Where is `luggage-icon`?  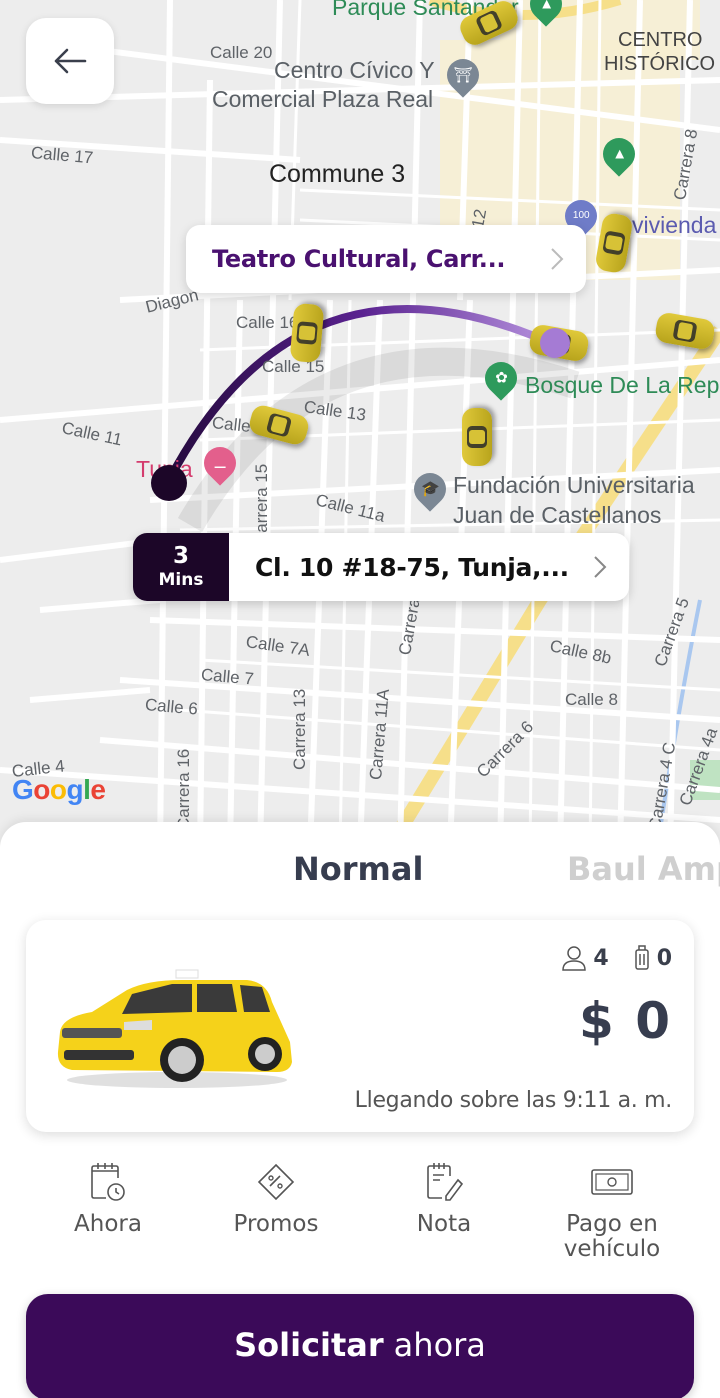 luggage-icon is located at coordinates (641, 957).